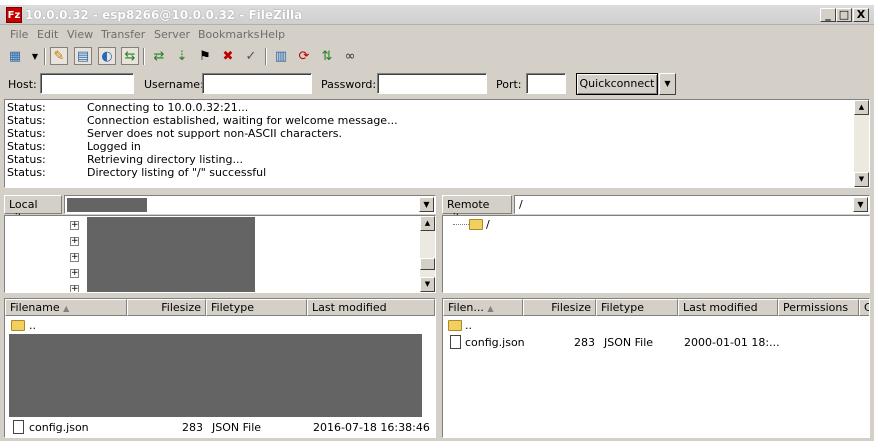 The image size is (874, 441). Describe the element at coordinates (272, 34) in the screenshot. I see `menu-help: Help` at that location.